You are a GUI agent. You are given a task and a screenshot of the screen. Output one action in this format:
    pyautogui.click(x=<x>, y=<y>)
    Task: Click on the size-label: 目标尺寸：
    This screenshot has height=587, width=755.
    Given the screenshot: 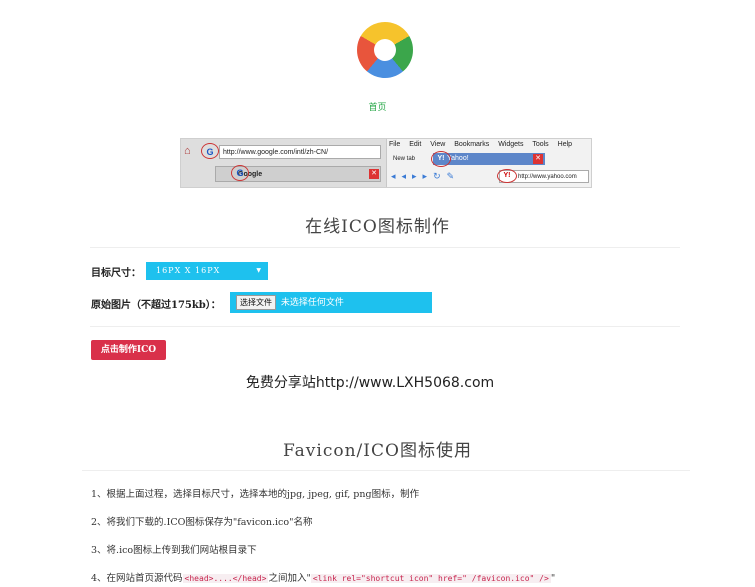 What is the action you would take?
    pyautogui.click(x=116, y=273)
    